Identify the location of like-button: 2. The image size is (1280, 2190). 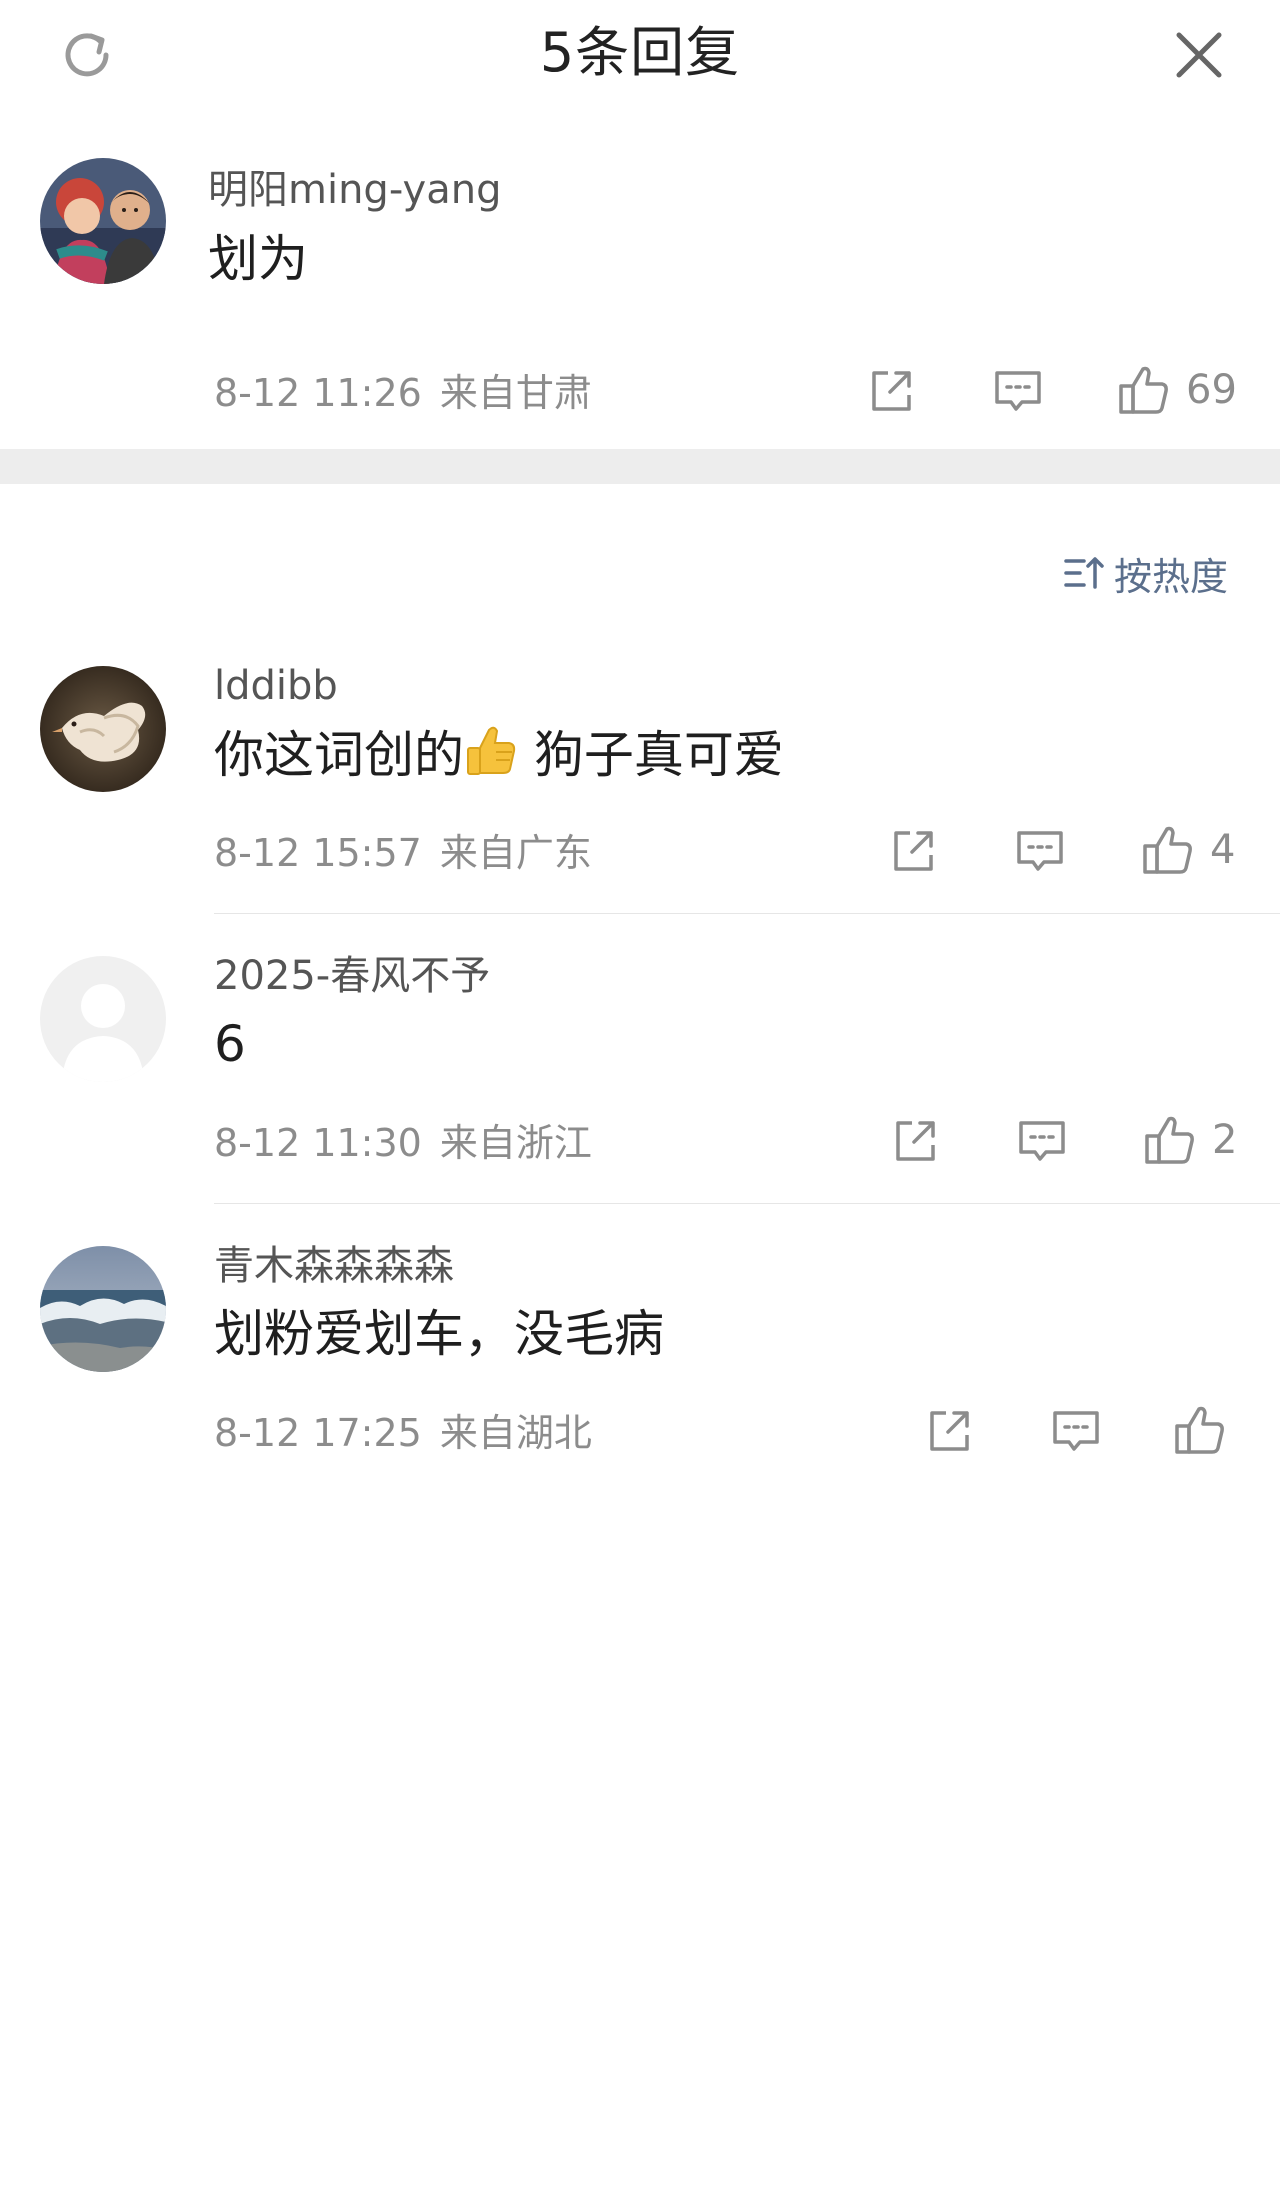
(1189, 1140).